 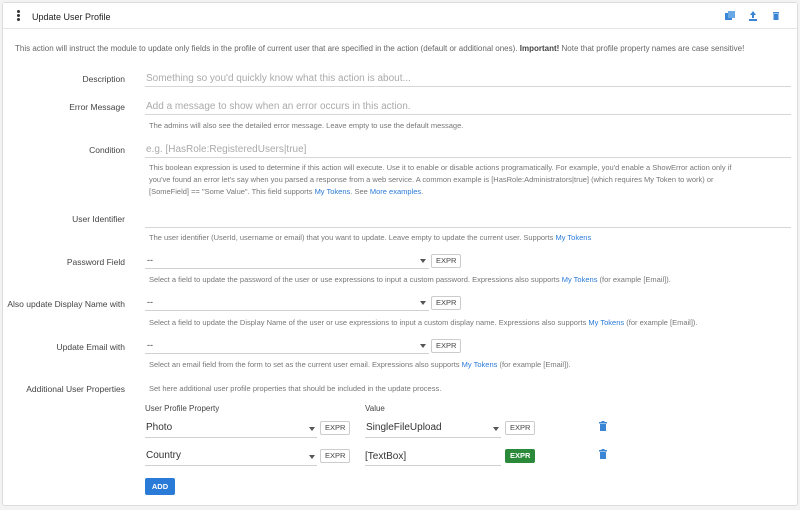 I want to click on password-field-label: Password Field, so click(x=95, y=262).